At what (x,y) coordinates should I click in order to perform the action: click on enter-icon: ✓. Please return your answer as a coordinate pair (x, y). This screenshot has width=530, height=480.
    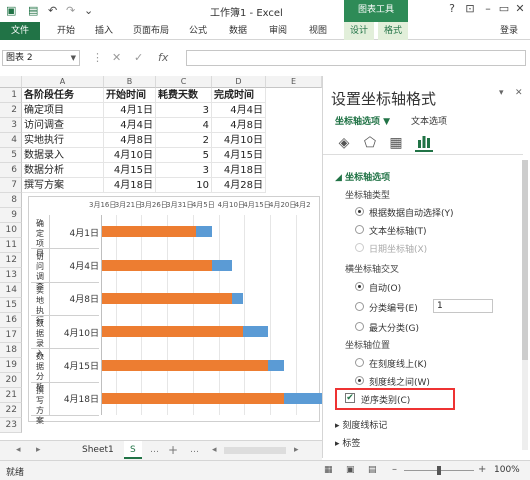
    Looking at the image, I should click on (138, 57).